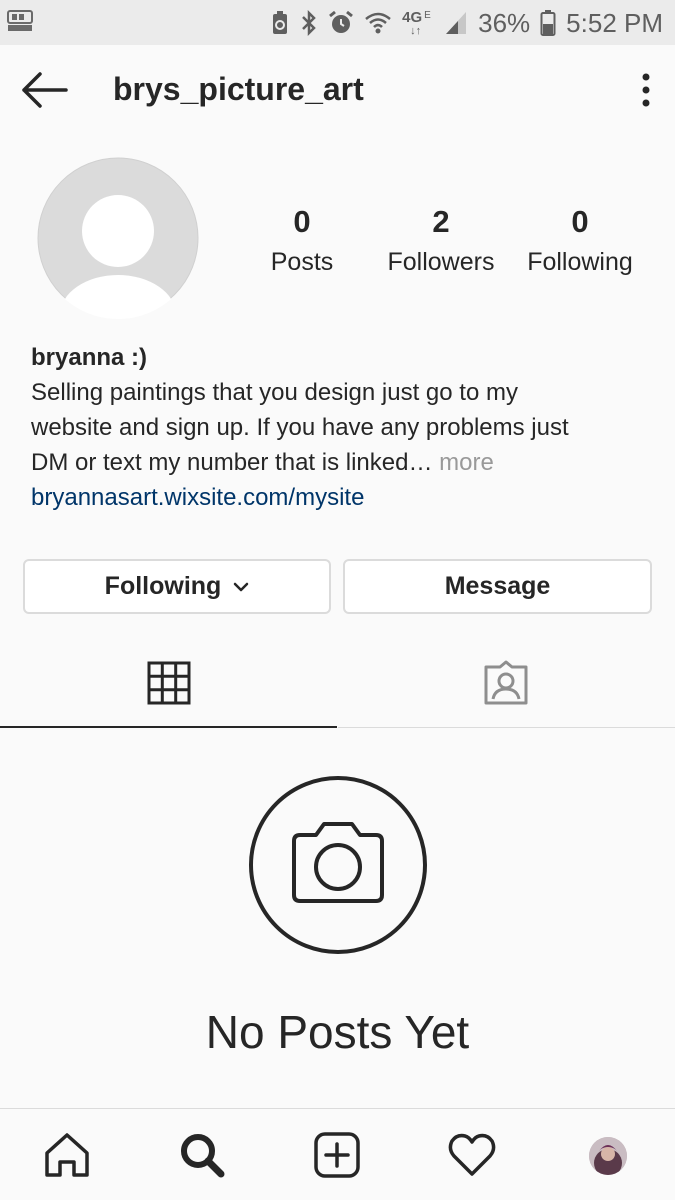  I want to click on page-title: brys_picture_art, so click(238, 89).